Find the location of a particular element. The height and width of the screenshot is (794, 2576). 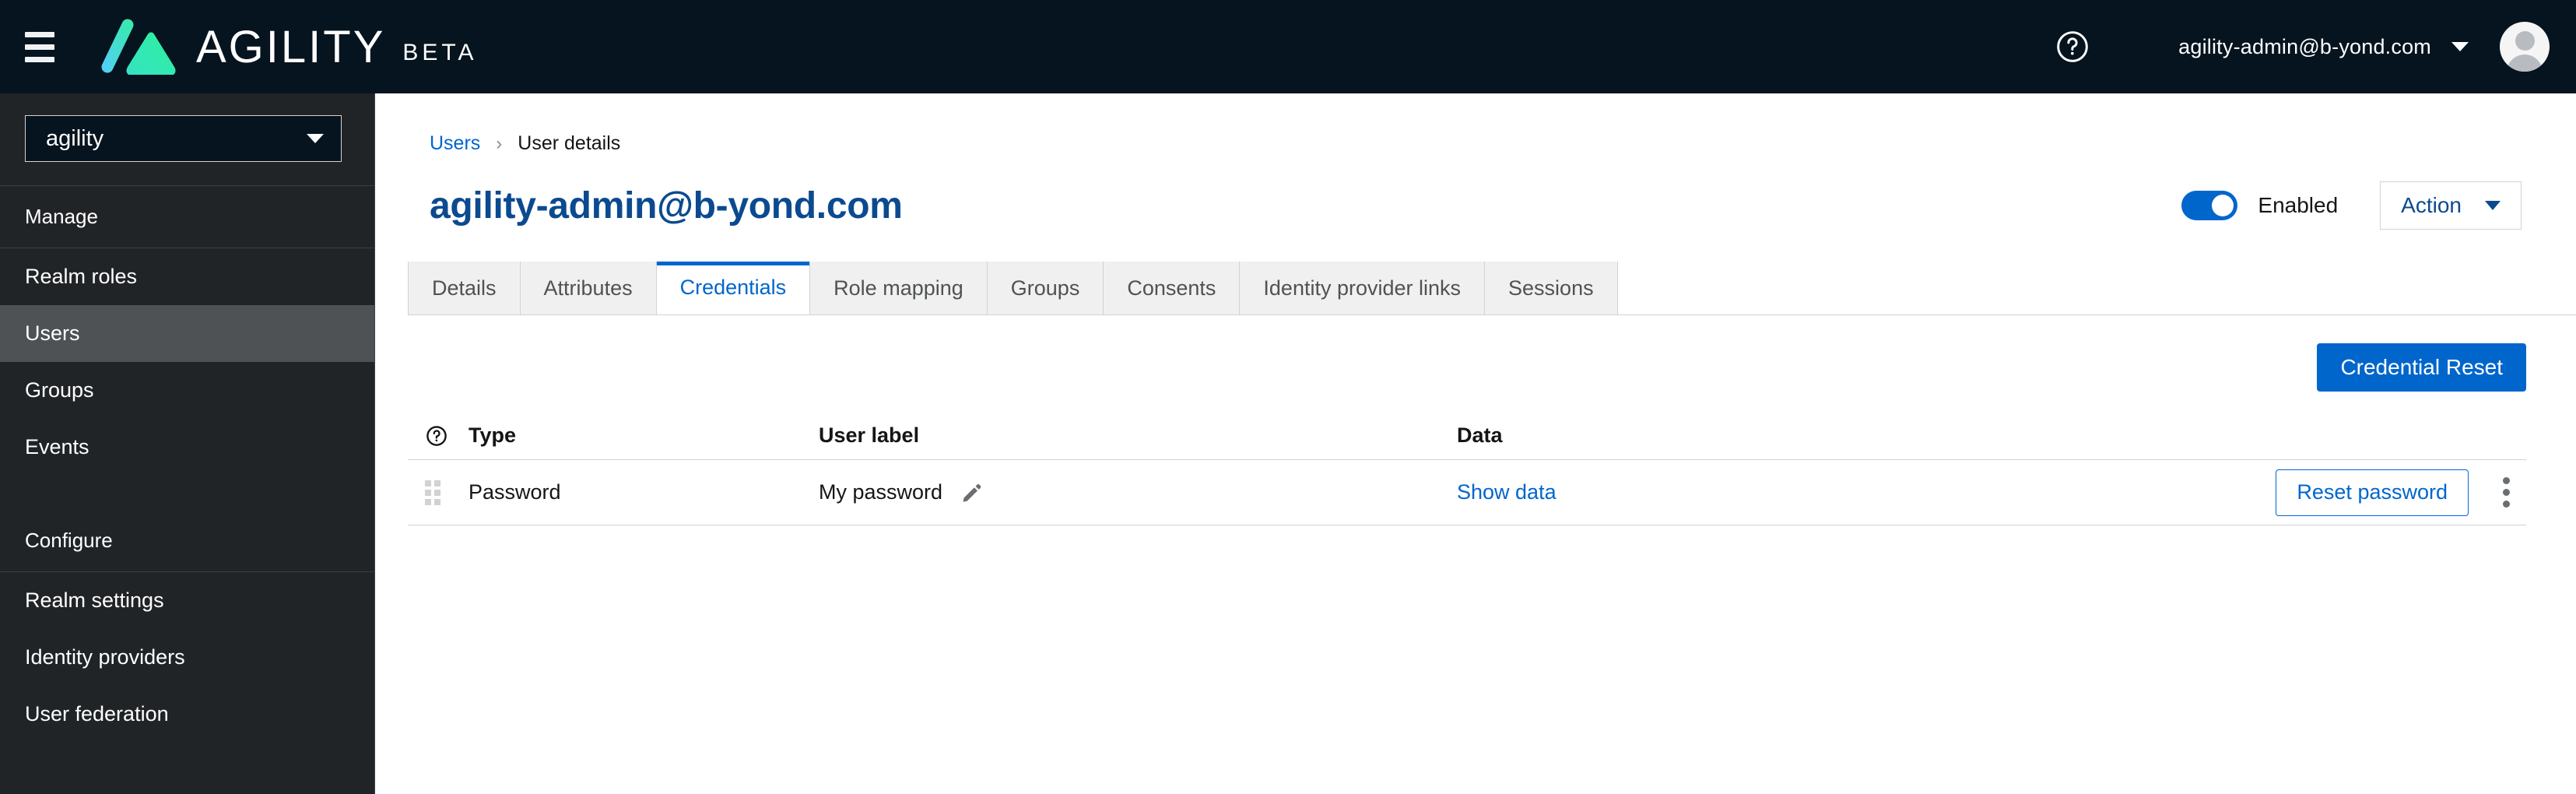

credential-reset-button: Credential Reset is located at coordinates (2422, 367).